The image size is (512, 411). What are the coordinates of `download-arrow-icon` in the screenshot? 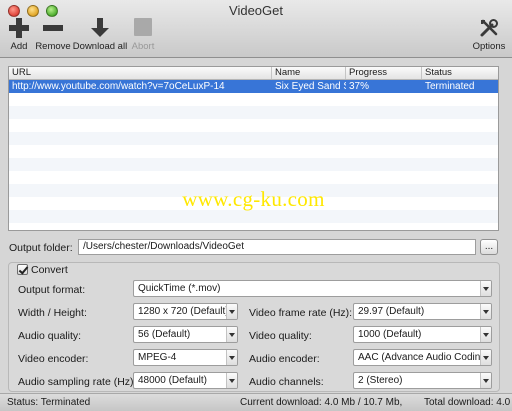 It's located at (100, 28).